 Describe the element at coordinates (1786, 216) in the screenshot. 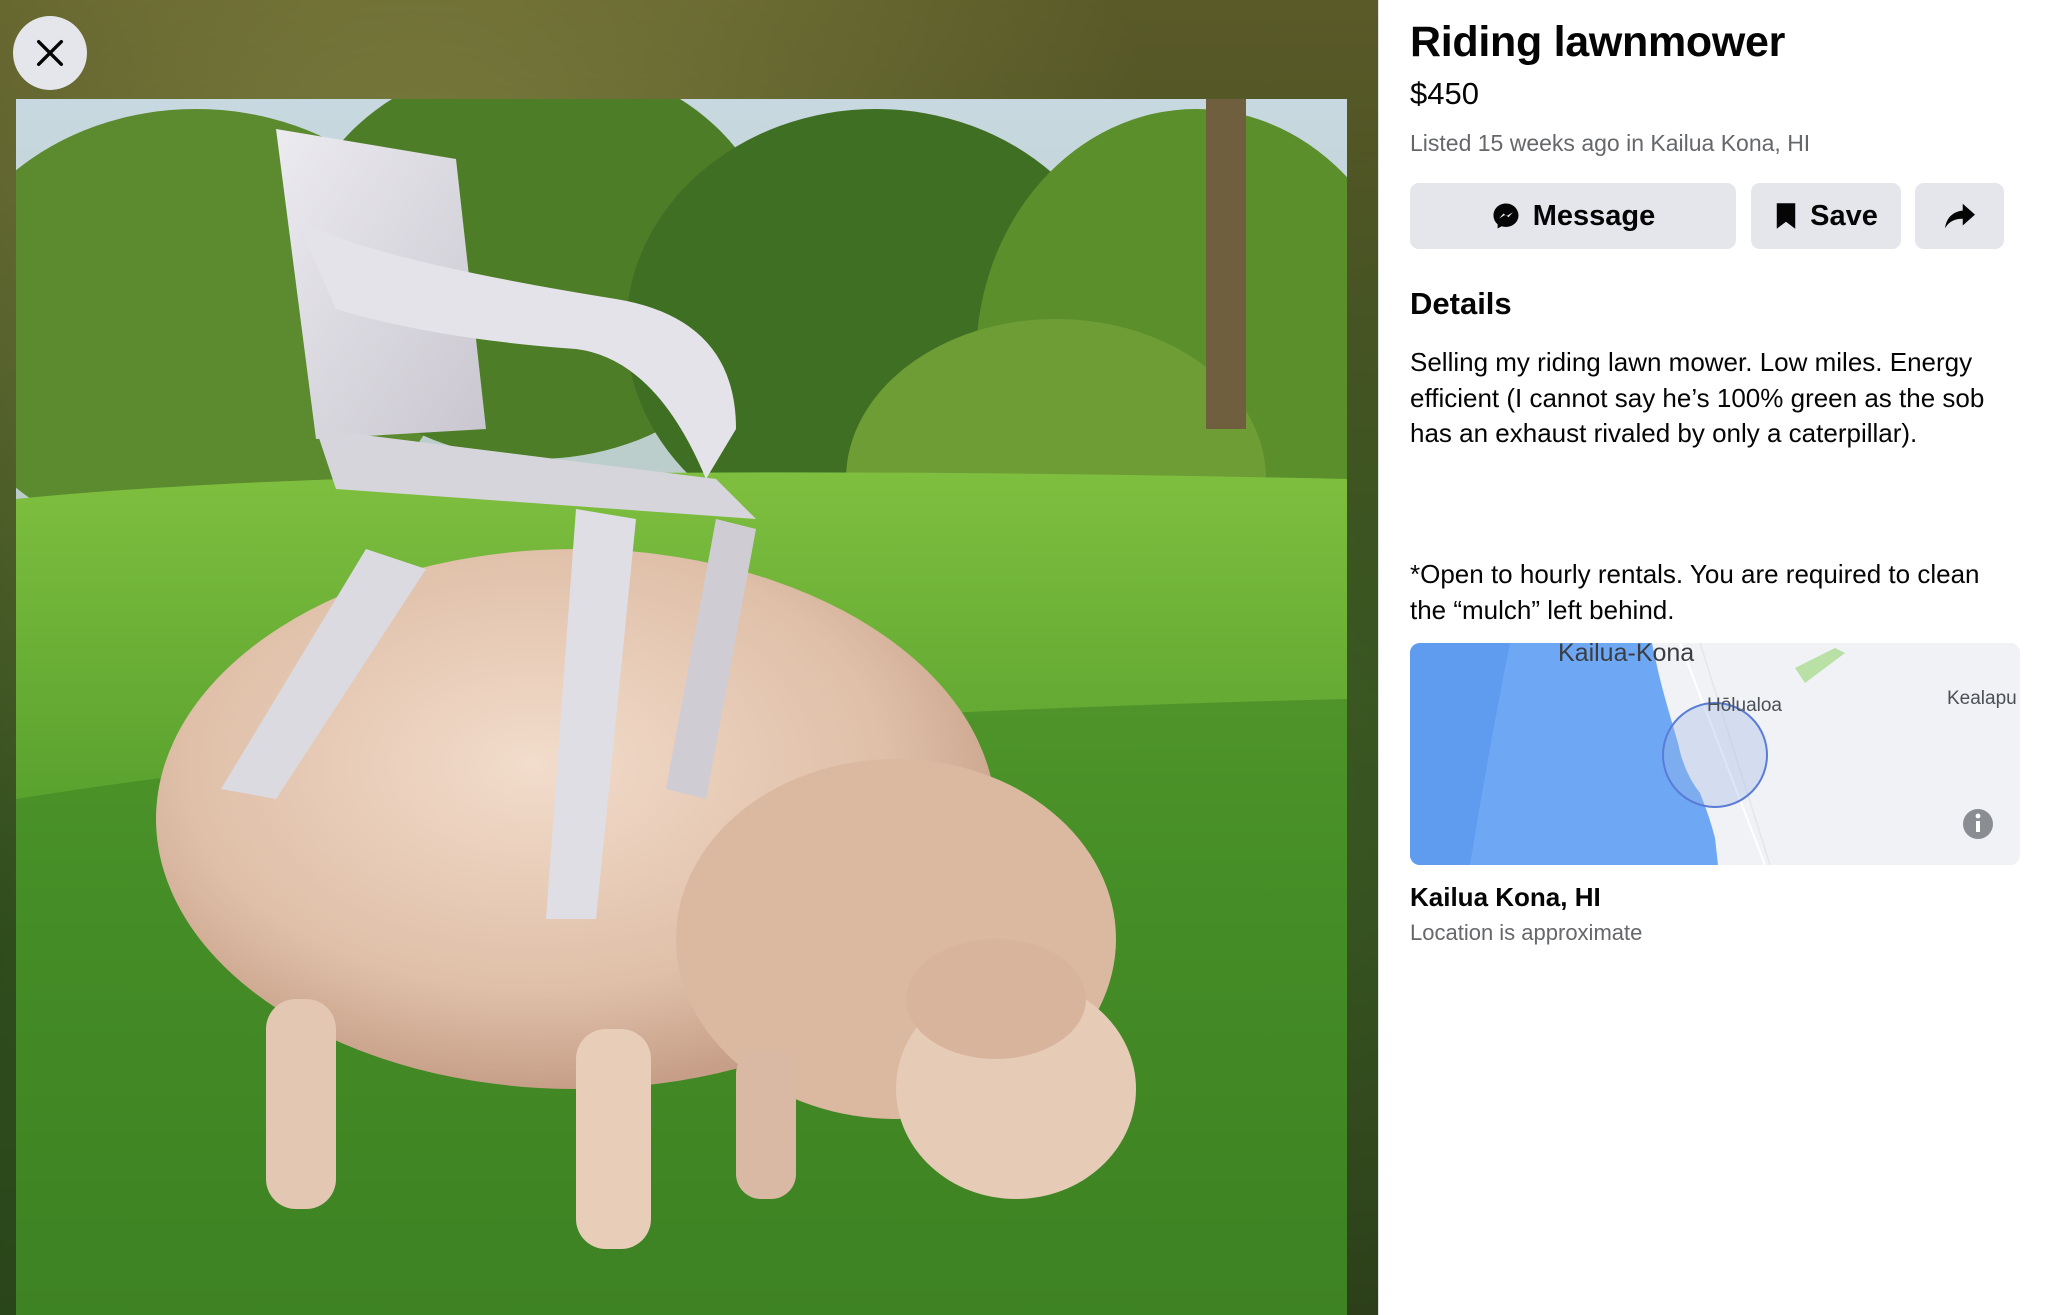

I see `bookmark-icon` at that location.